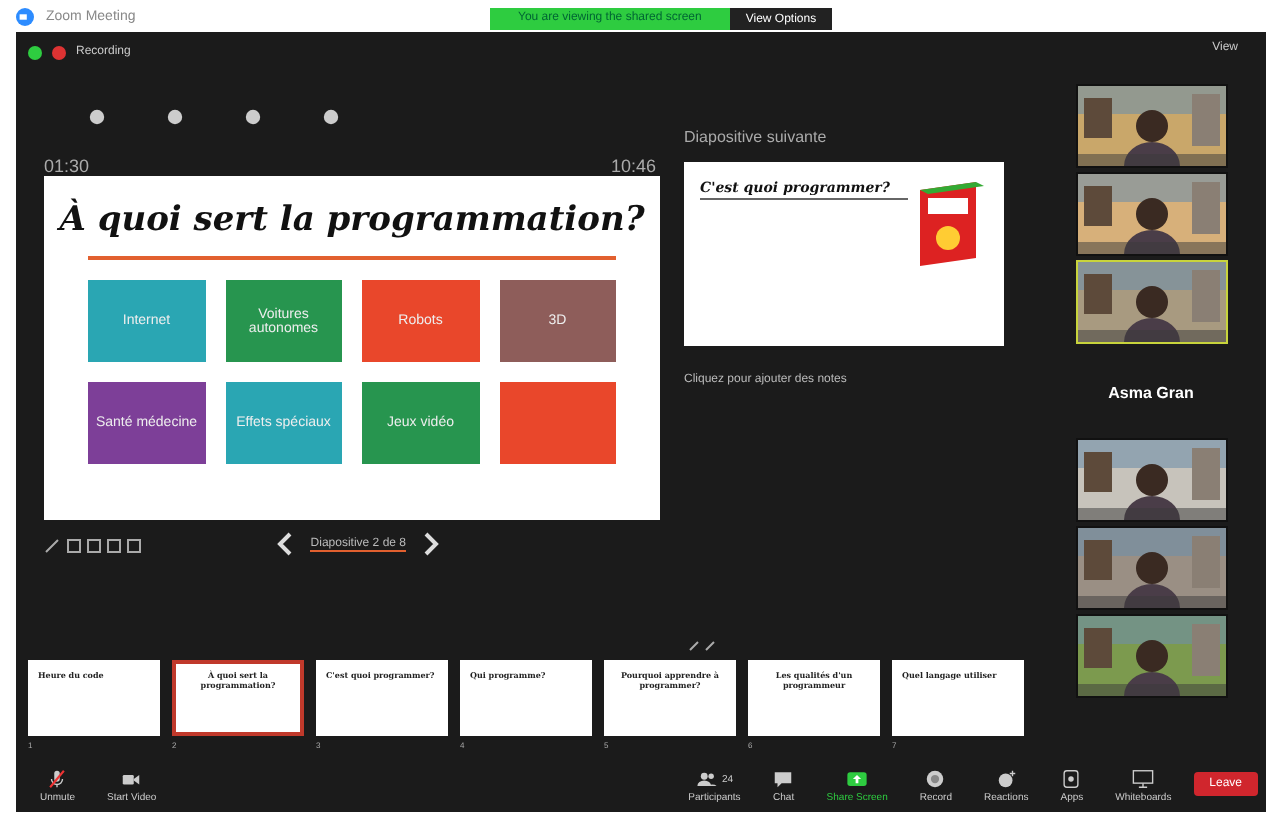 This screenshot has height=822, width=1282. Describe the element at coordinates (857, 779) in the screenshot. I see `share-icon` at that location.